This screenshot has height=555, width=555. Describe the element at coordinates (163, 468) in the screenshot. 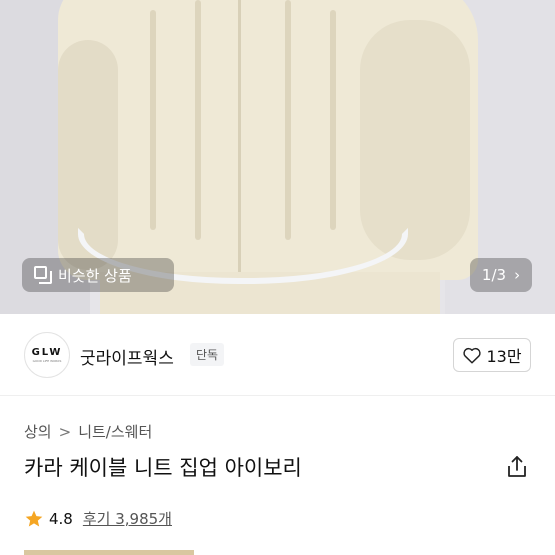

I see `product-title: 카라 케이블 니트 집업 아이보리` at that location.